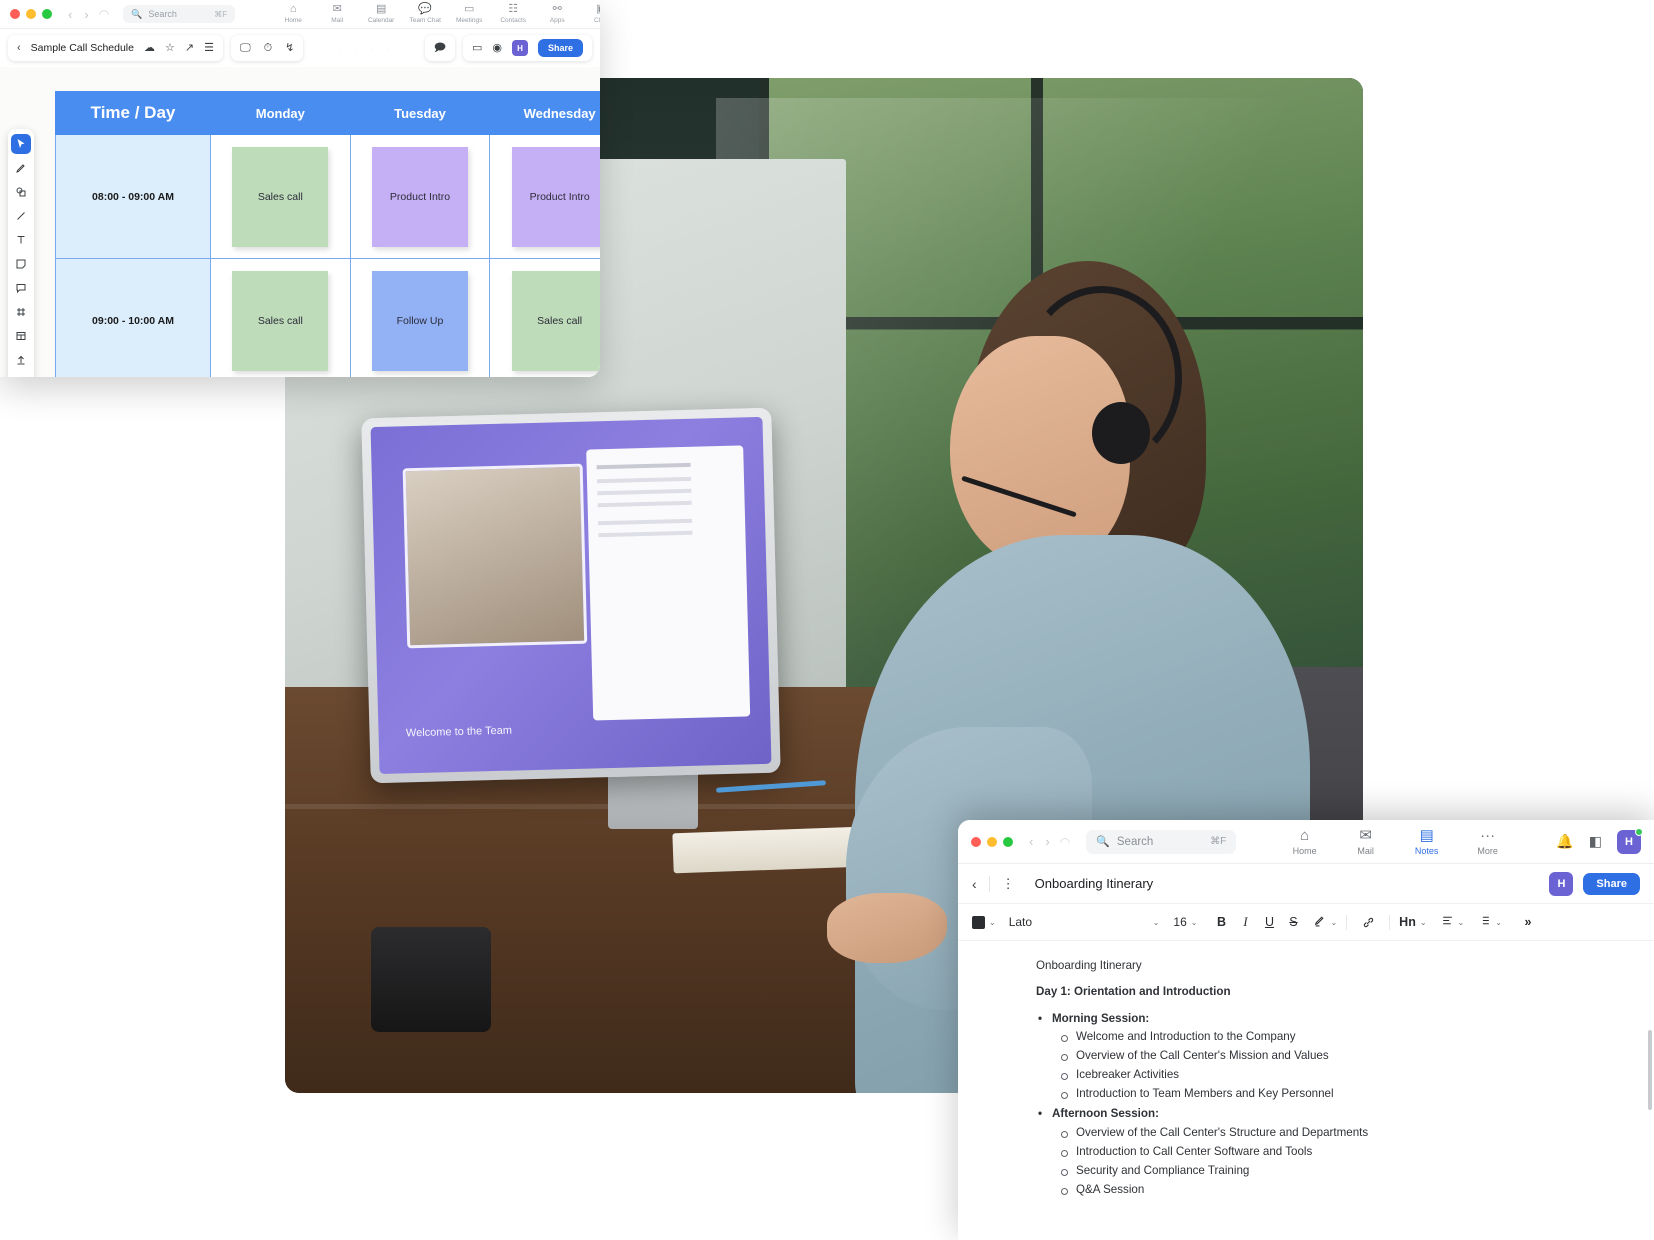 The image size is (1654, 1240). I want to click on video-camera-icon: ▭, so click(477, 48).